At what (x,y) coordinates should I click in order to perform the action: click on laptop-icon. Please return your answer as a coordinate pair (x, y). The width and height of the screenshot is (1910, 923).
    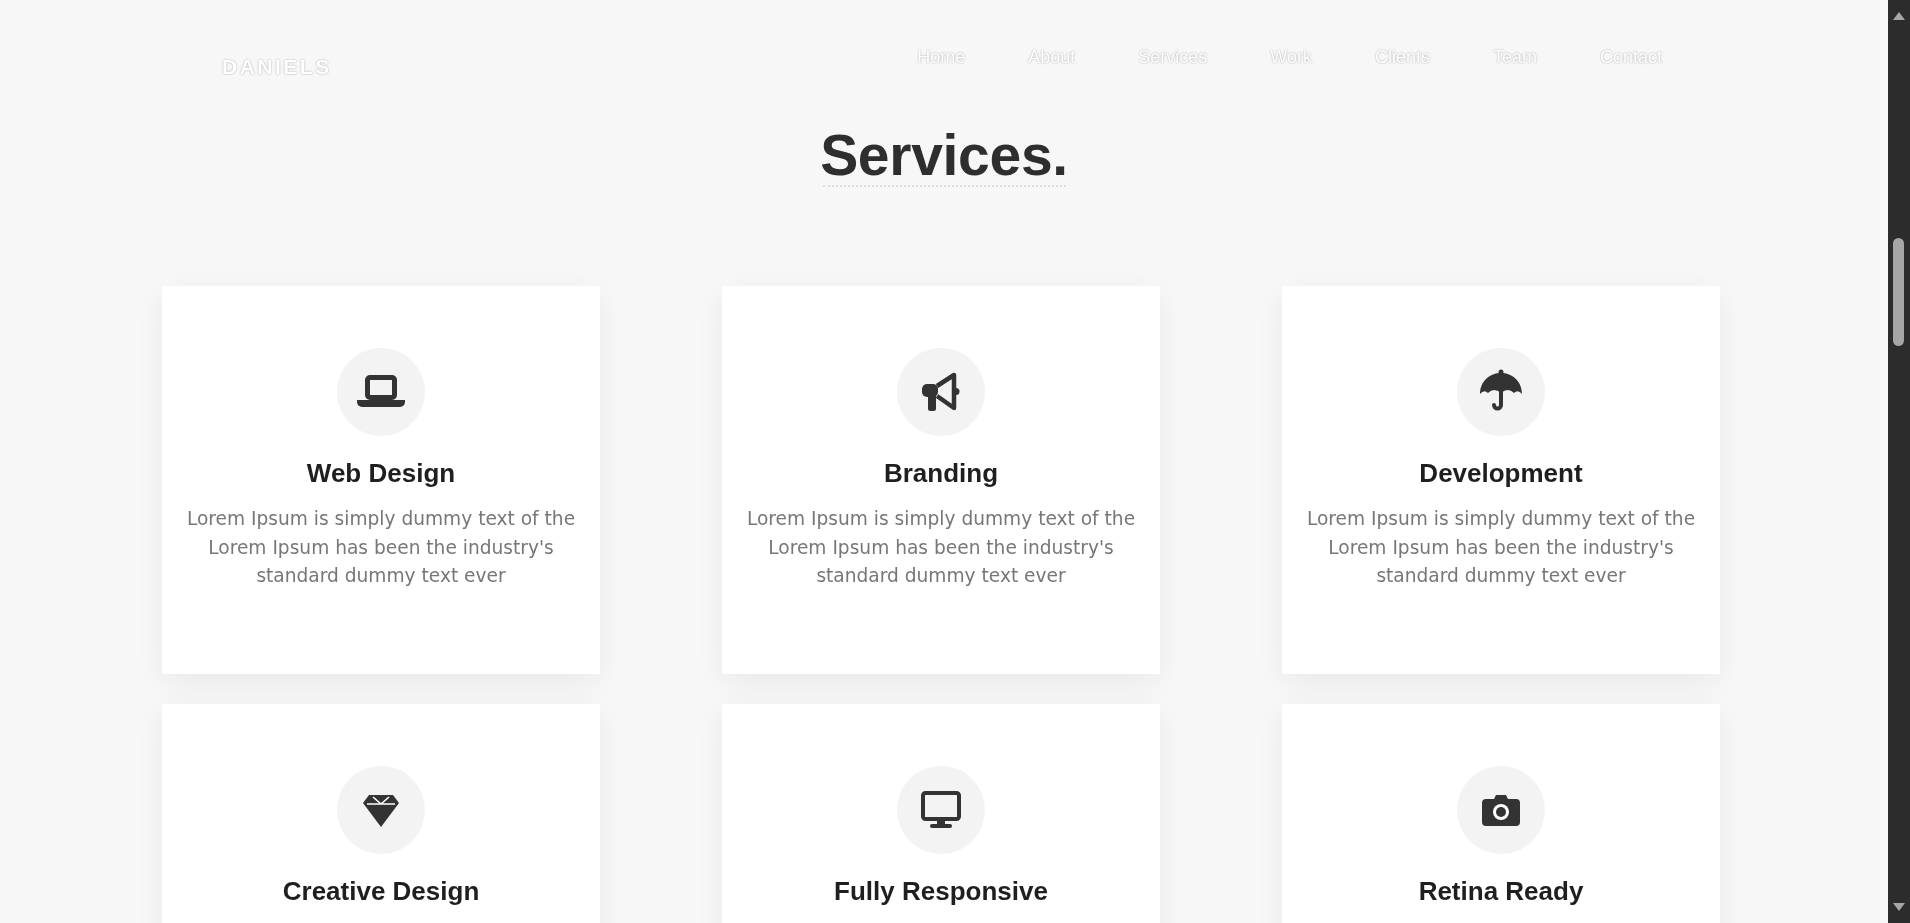
    Looking at the image, I should click on (381, 392).